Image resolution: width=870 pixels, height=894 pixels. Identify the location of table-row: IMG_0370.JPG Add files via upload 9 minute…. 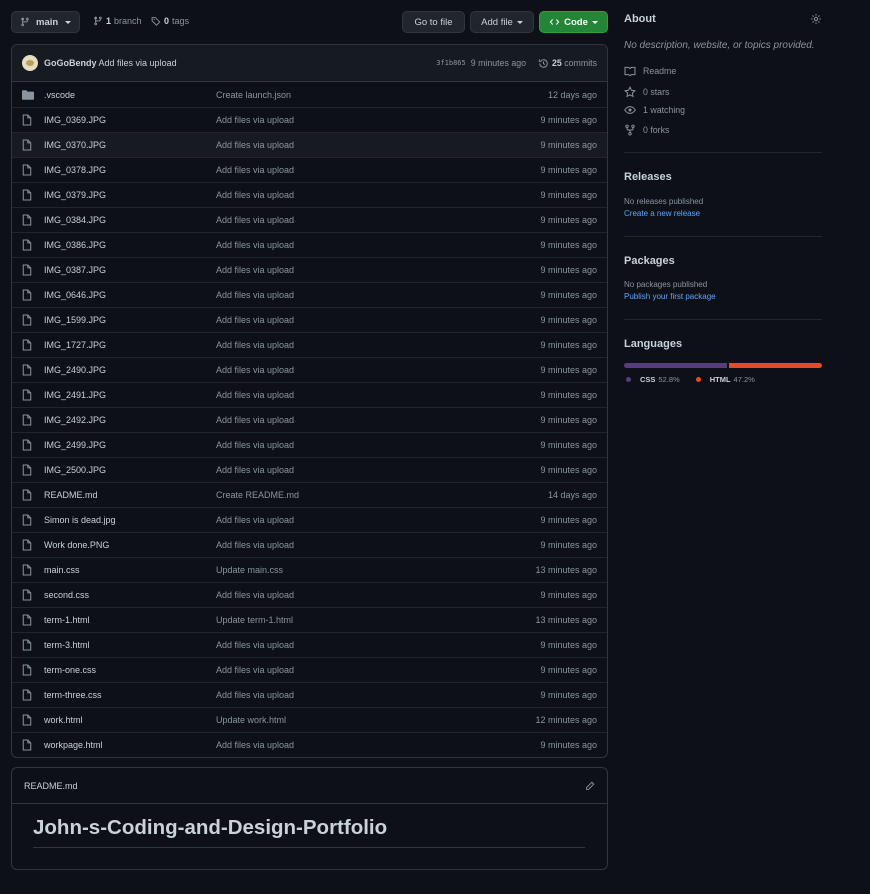
(309, 144).